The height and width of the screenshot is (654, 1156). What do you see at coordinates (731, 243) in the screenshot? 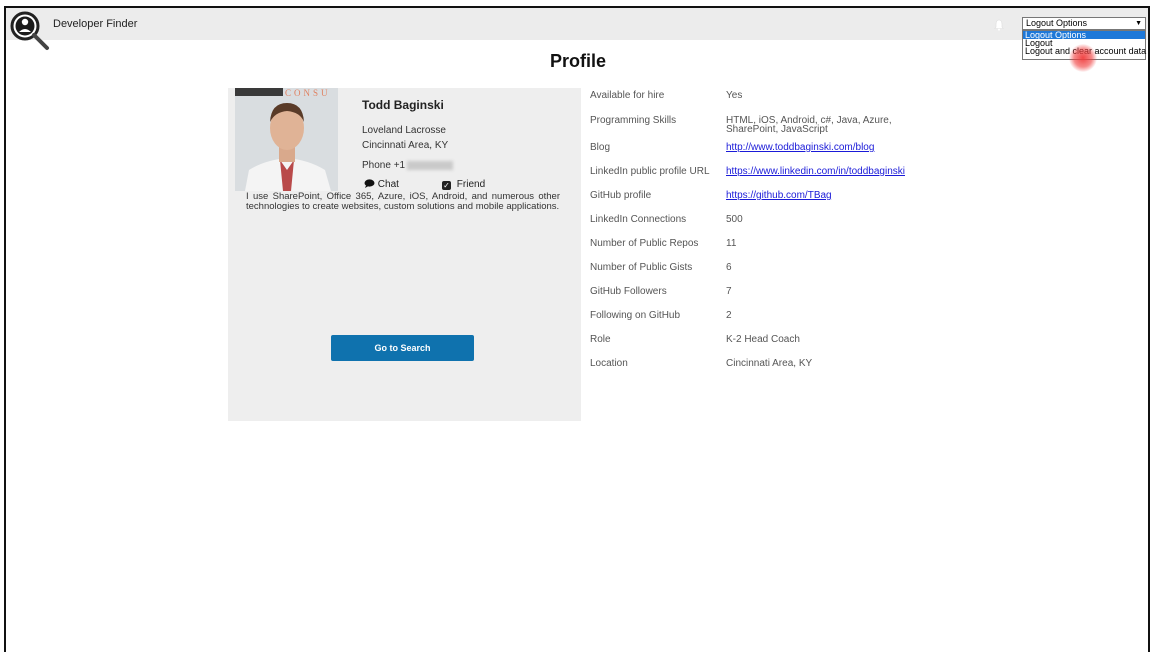
I see `detail-value-public-repos: 11` at bounding box center [731, 243].